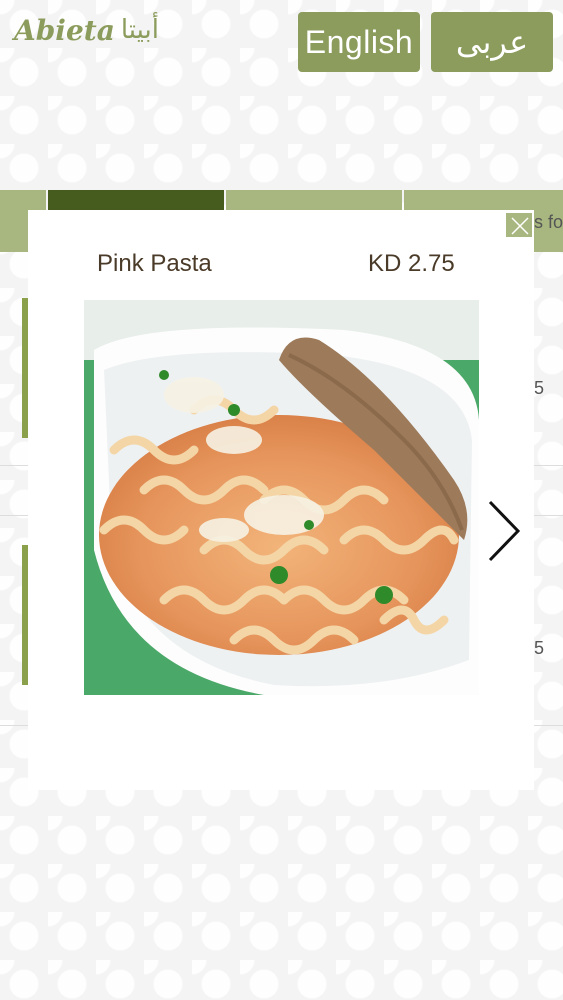 This screenshot has width=563, height=1000. Describe the element at coordinates (281, 45) in the screenshot. I see `app-header: Abieta أبيتا English عربى` at that location.